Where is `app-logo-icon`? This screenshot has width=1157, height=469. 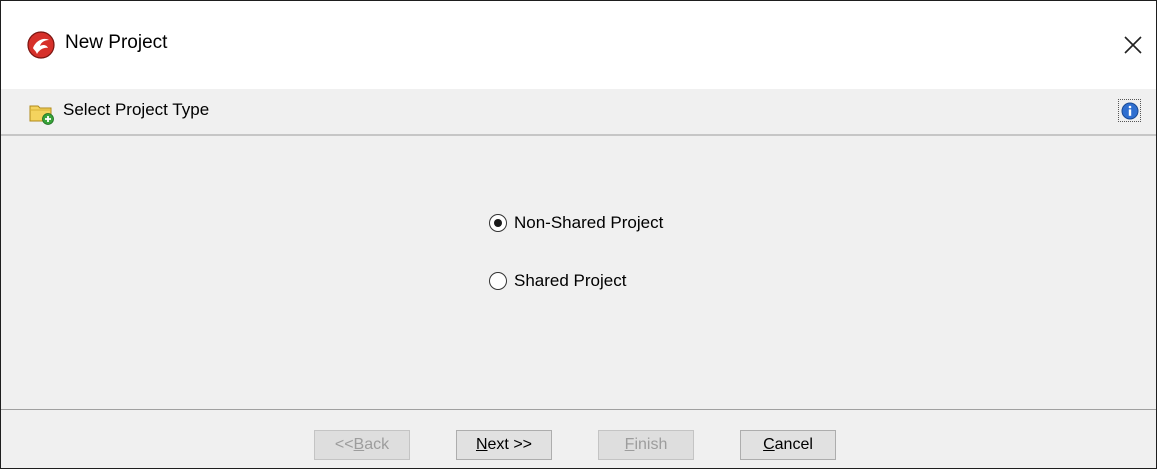 app-logo-icon is located at coordinates (41, 45).